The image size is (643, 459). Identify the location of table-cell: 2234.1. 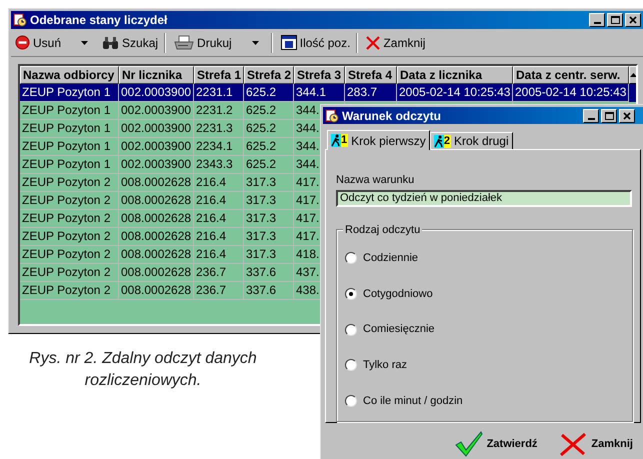
(214, 146).